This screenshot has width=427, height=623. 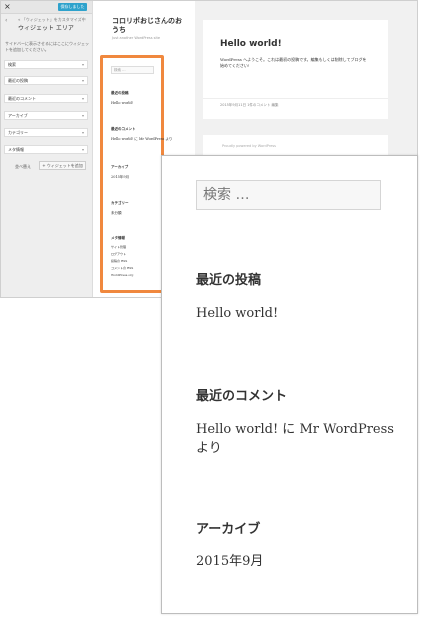 I want to click on mini-heading-recent-posts: 最近の投稿, so click(x=120, y=93).